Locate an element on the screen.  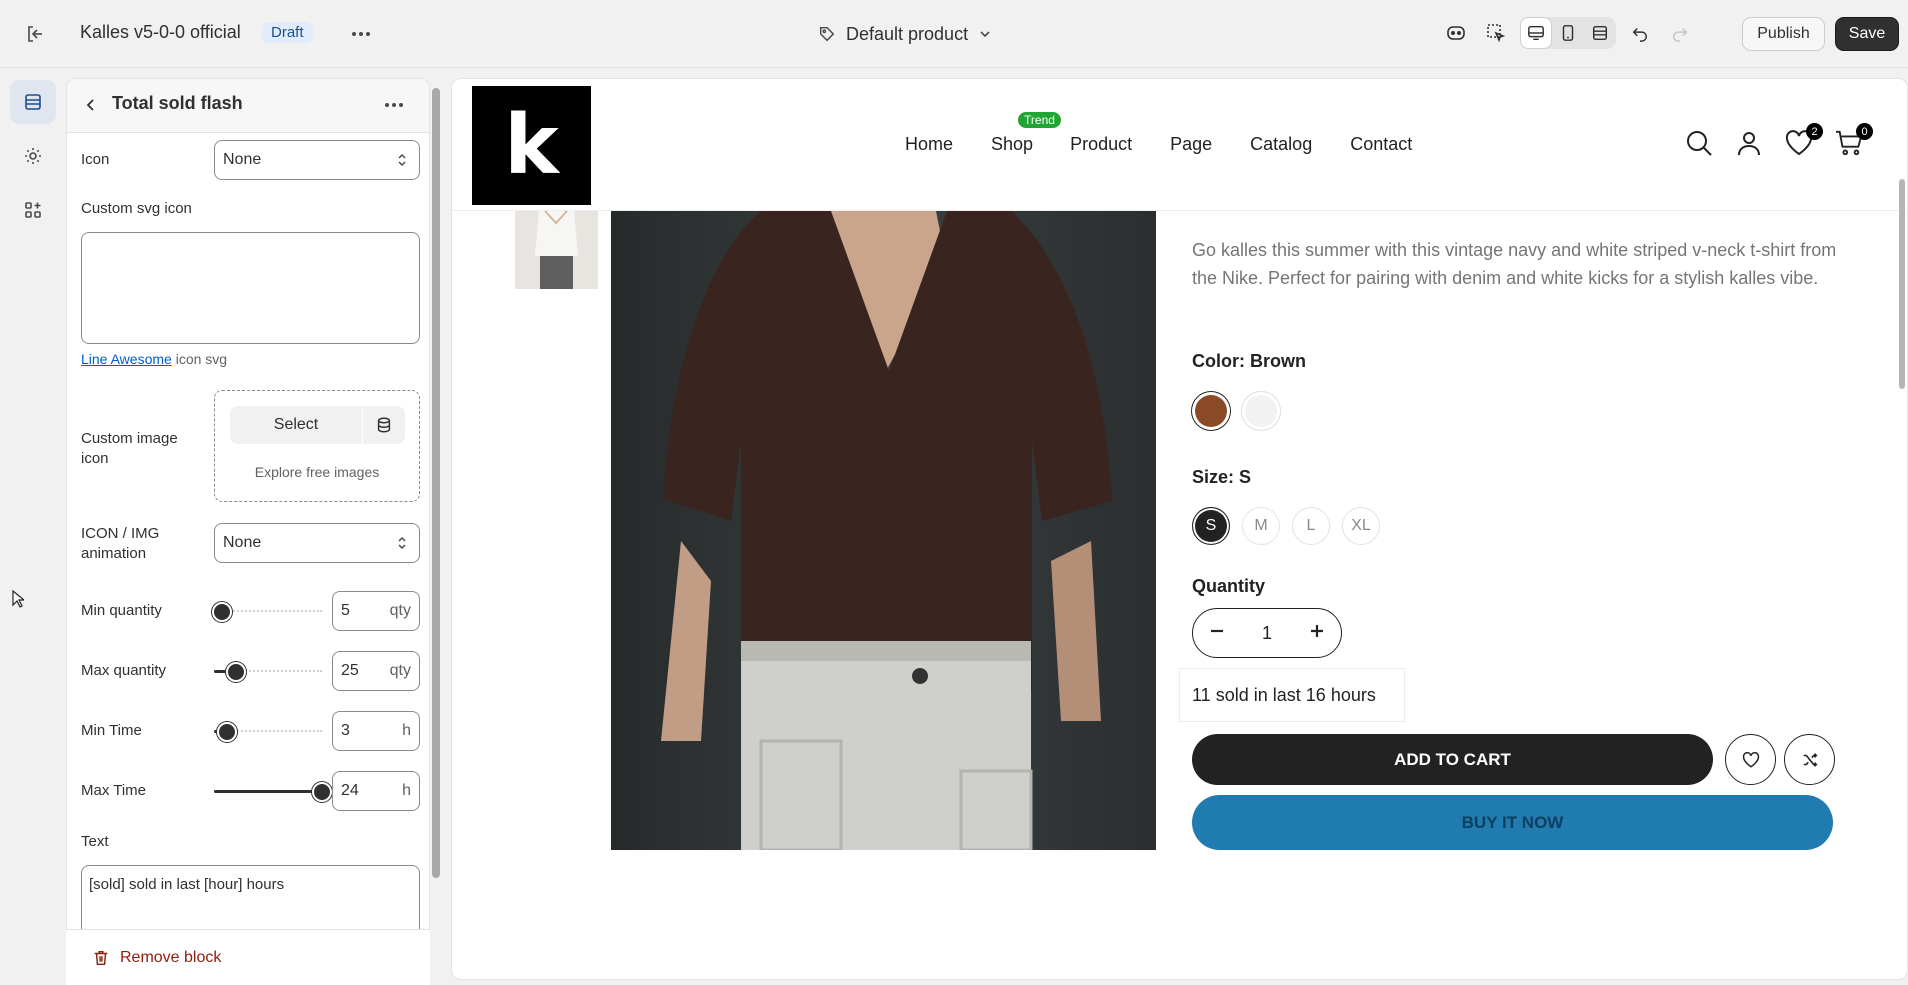
select-cursor-icon is located at coordinates (1496, 33).